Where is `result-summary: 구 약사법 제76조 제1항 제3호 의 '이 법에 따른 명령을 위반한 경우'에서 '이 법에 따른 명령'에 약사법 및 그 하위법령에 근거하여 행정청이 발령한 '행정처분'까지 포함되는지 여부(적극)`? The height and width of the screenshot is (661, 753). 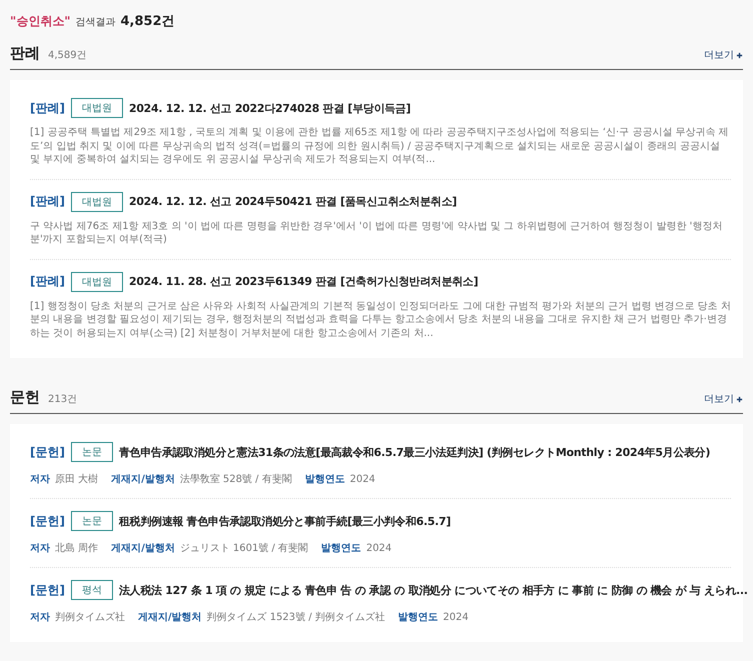
result-summary: 구 약사법 제76조 제1항 제3호 의 '이 법에 따른 명령을 위반한 경우'에서 '이 법에 따른 명령'에 약사법 및 그 하위법령에 근거하여 행정청이 발령한 '행정처분'까지 포함되는지 여부(적극) is located at coordinates (377, 233).